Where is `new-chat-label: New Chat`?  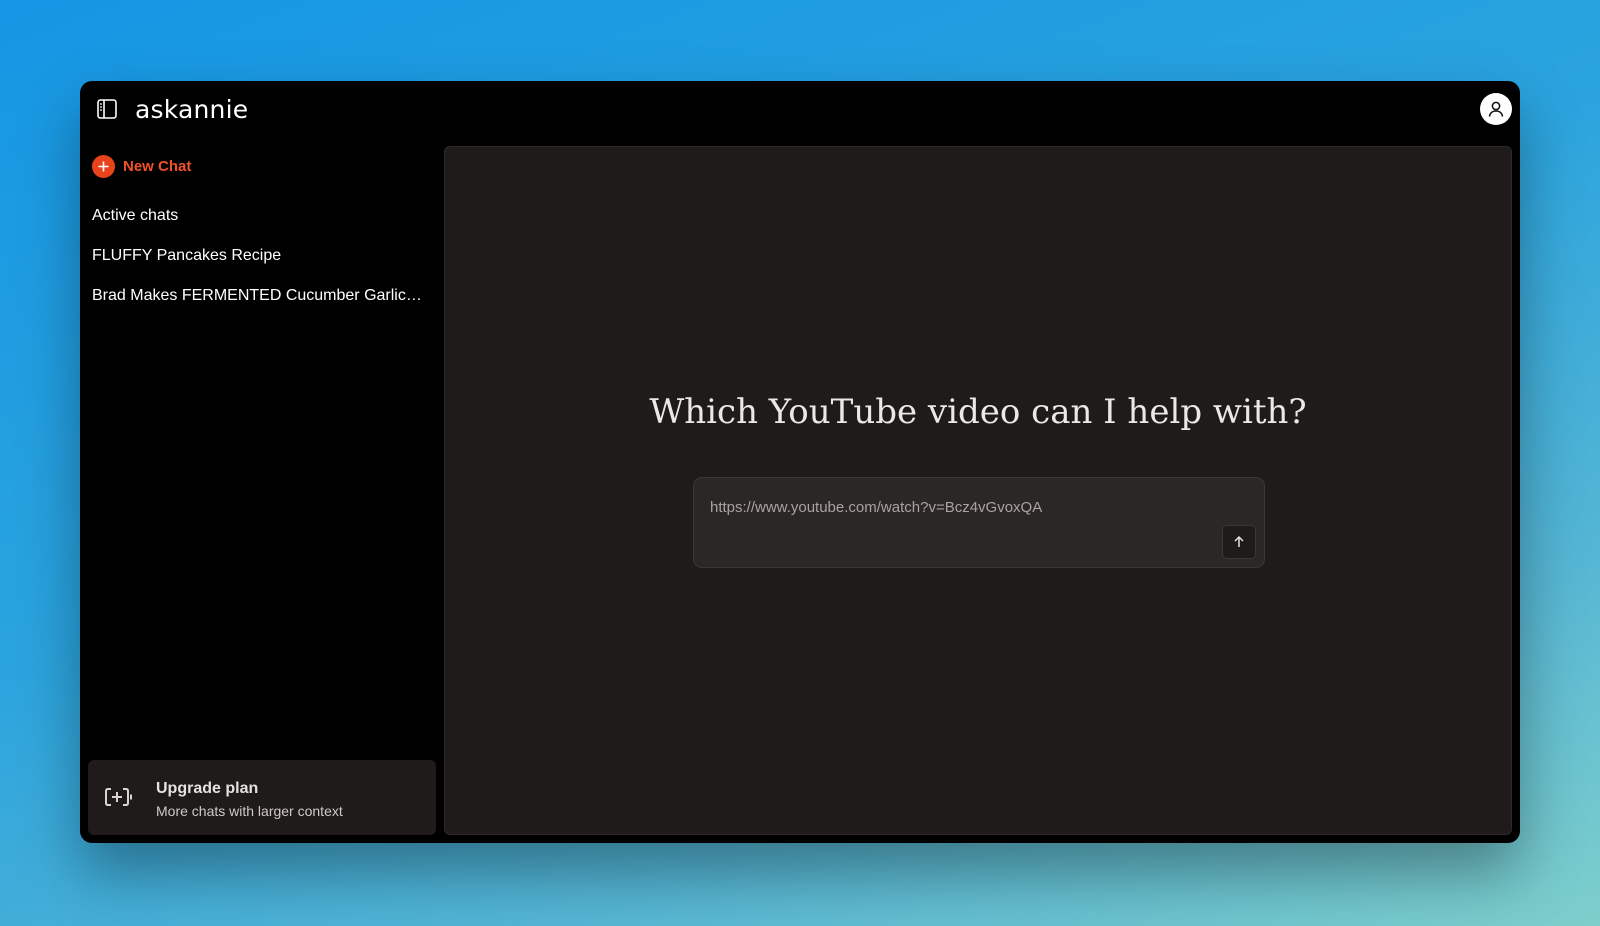
new-chat-label: New Chat is located at coordinates (157, 166).